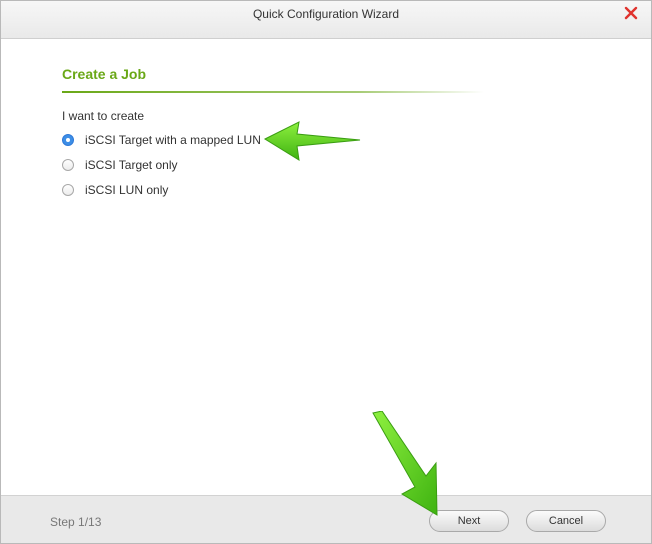  I want to click on window-title: Quick Configuration Wizard, so click(326, 14).